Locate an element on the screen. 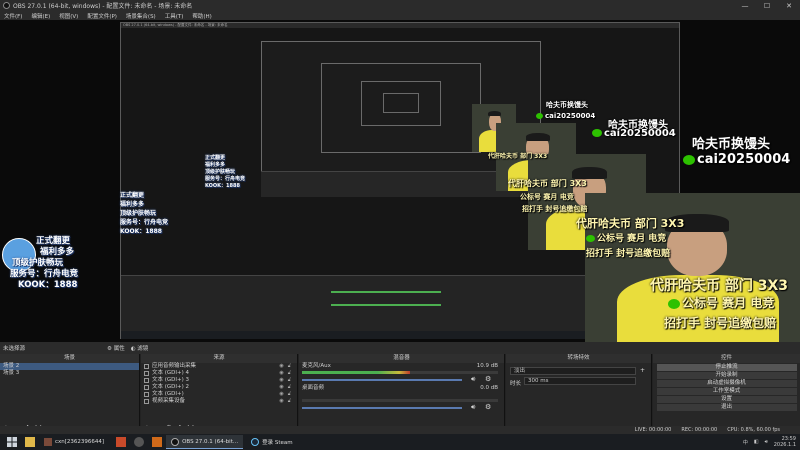 Image resolution: width=800 pixels, height=450 pixels. menu-view: 视图(V) is located at coordinates (68, 16).